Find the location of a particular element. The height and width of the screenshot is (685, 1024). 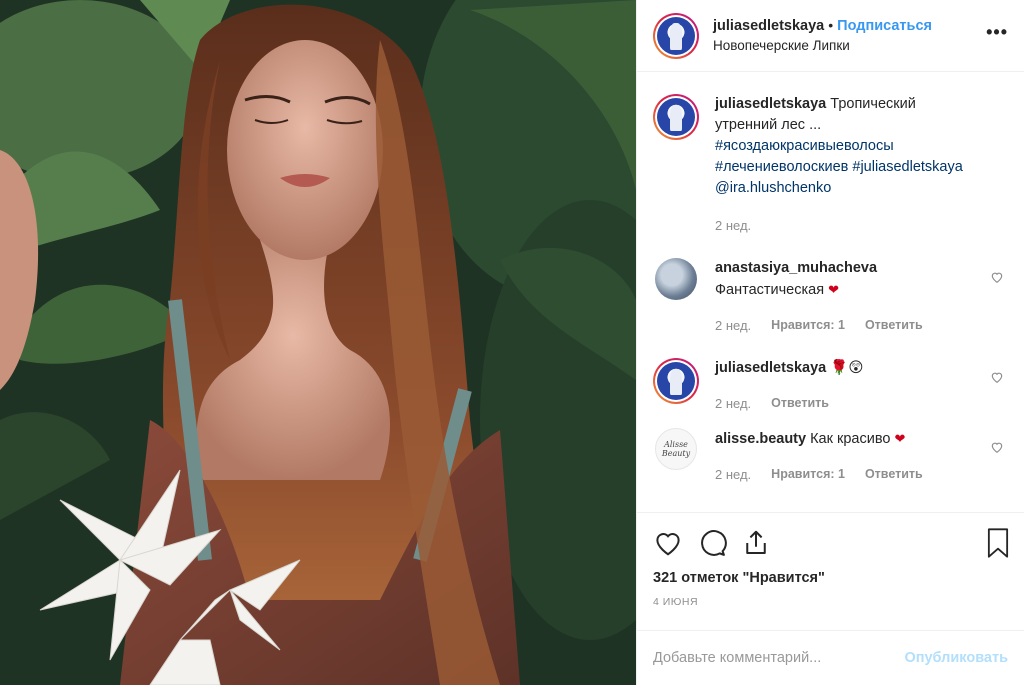

emoji-text: 🌹😲 is located at coordinates (847, 368).